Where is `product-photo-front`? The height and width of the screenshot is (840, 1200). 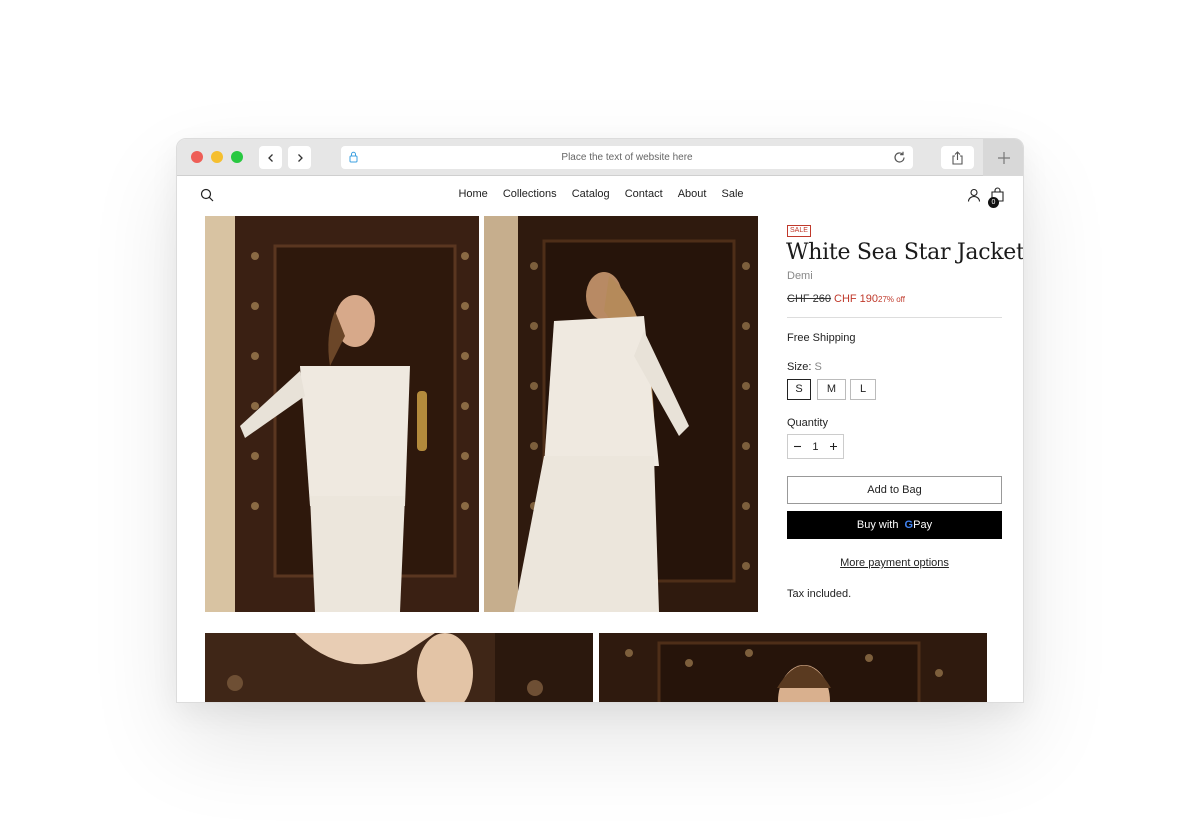
product-photo-front is located at coordinates (342, 414).